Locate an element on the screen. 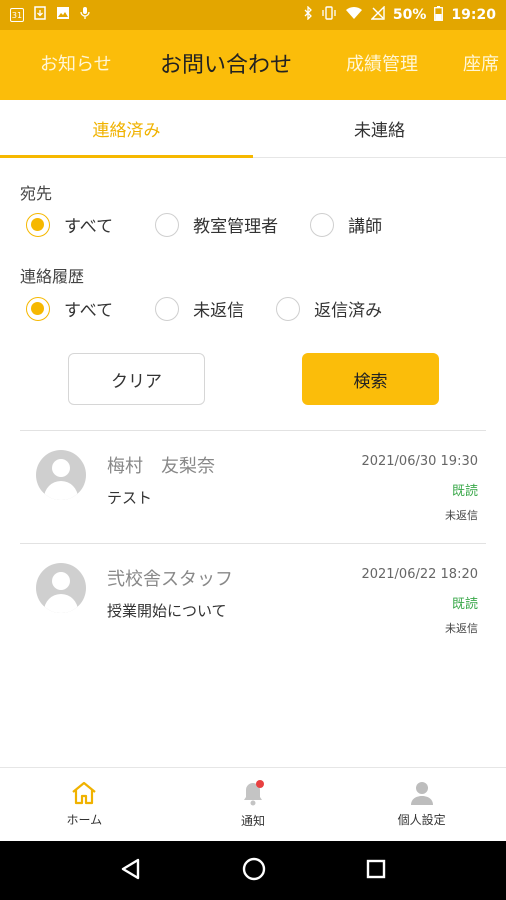 This screenshot has width=506, height=900. sender-name: 梅村 友梨奈 is located at coordinates (161, 466).